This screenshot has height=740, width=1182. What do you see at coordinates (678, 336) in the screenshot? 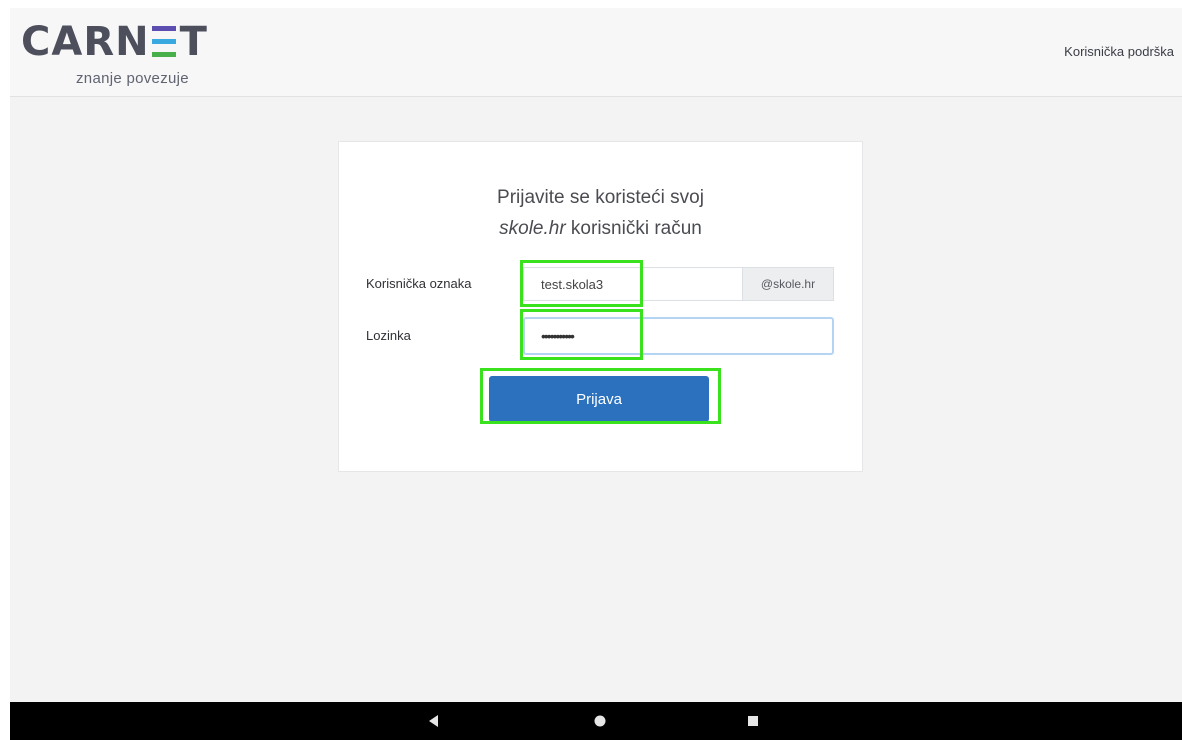
I see `password-input` at bounding box center [678, 336].